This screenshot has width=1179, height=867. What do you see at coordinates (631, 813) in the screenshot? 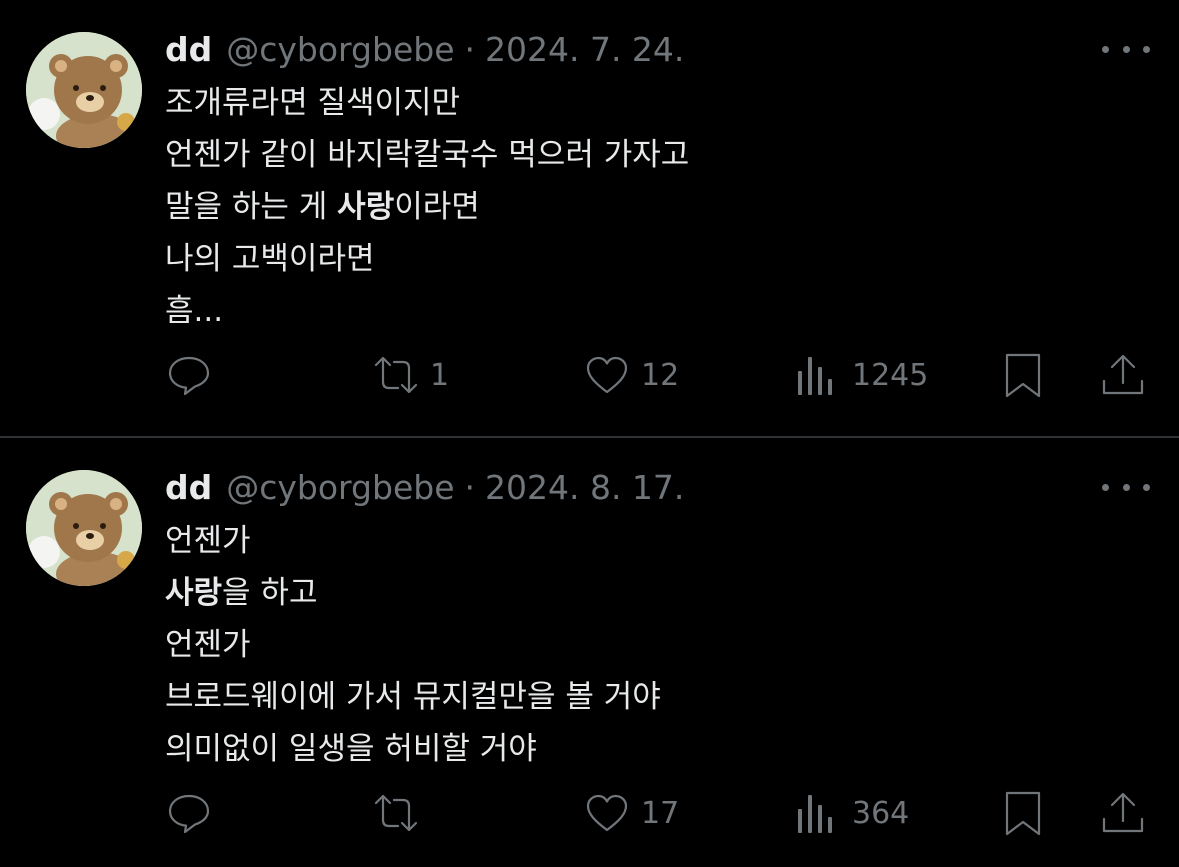
I see `like-button: 17` at bounding box center [631, 813].